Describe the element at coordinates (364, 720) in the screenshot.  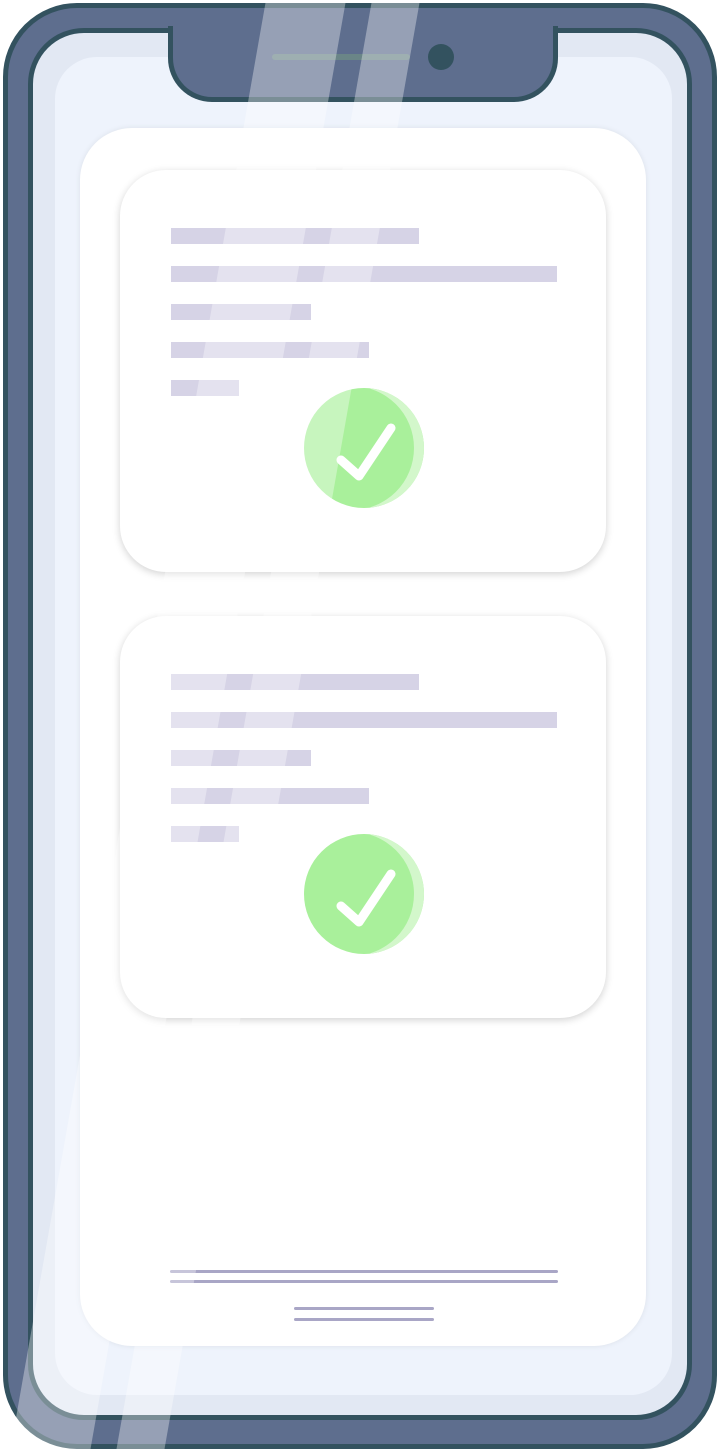
I see `placeholder-line` at that location.